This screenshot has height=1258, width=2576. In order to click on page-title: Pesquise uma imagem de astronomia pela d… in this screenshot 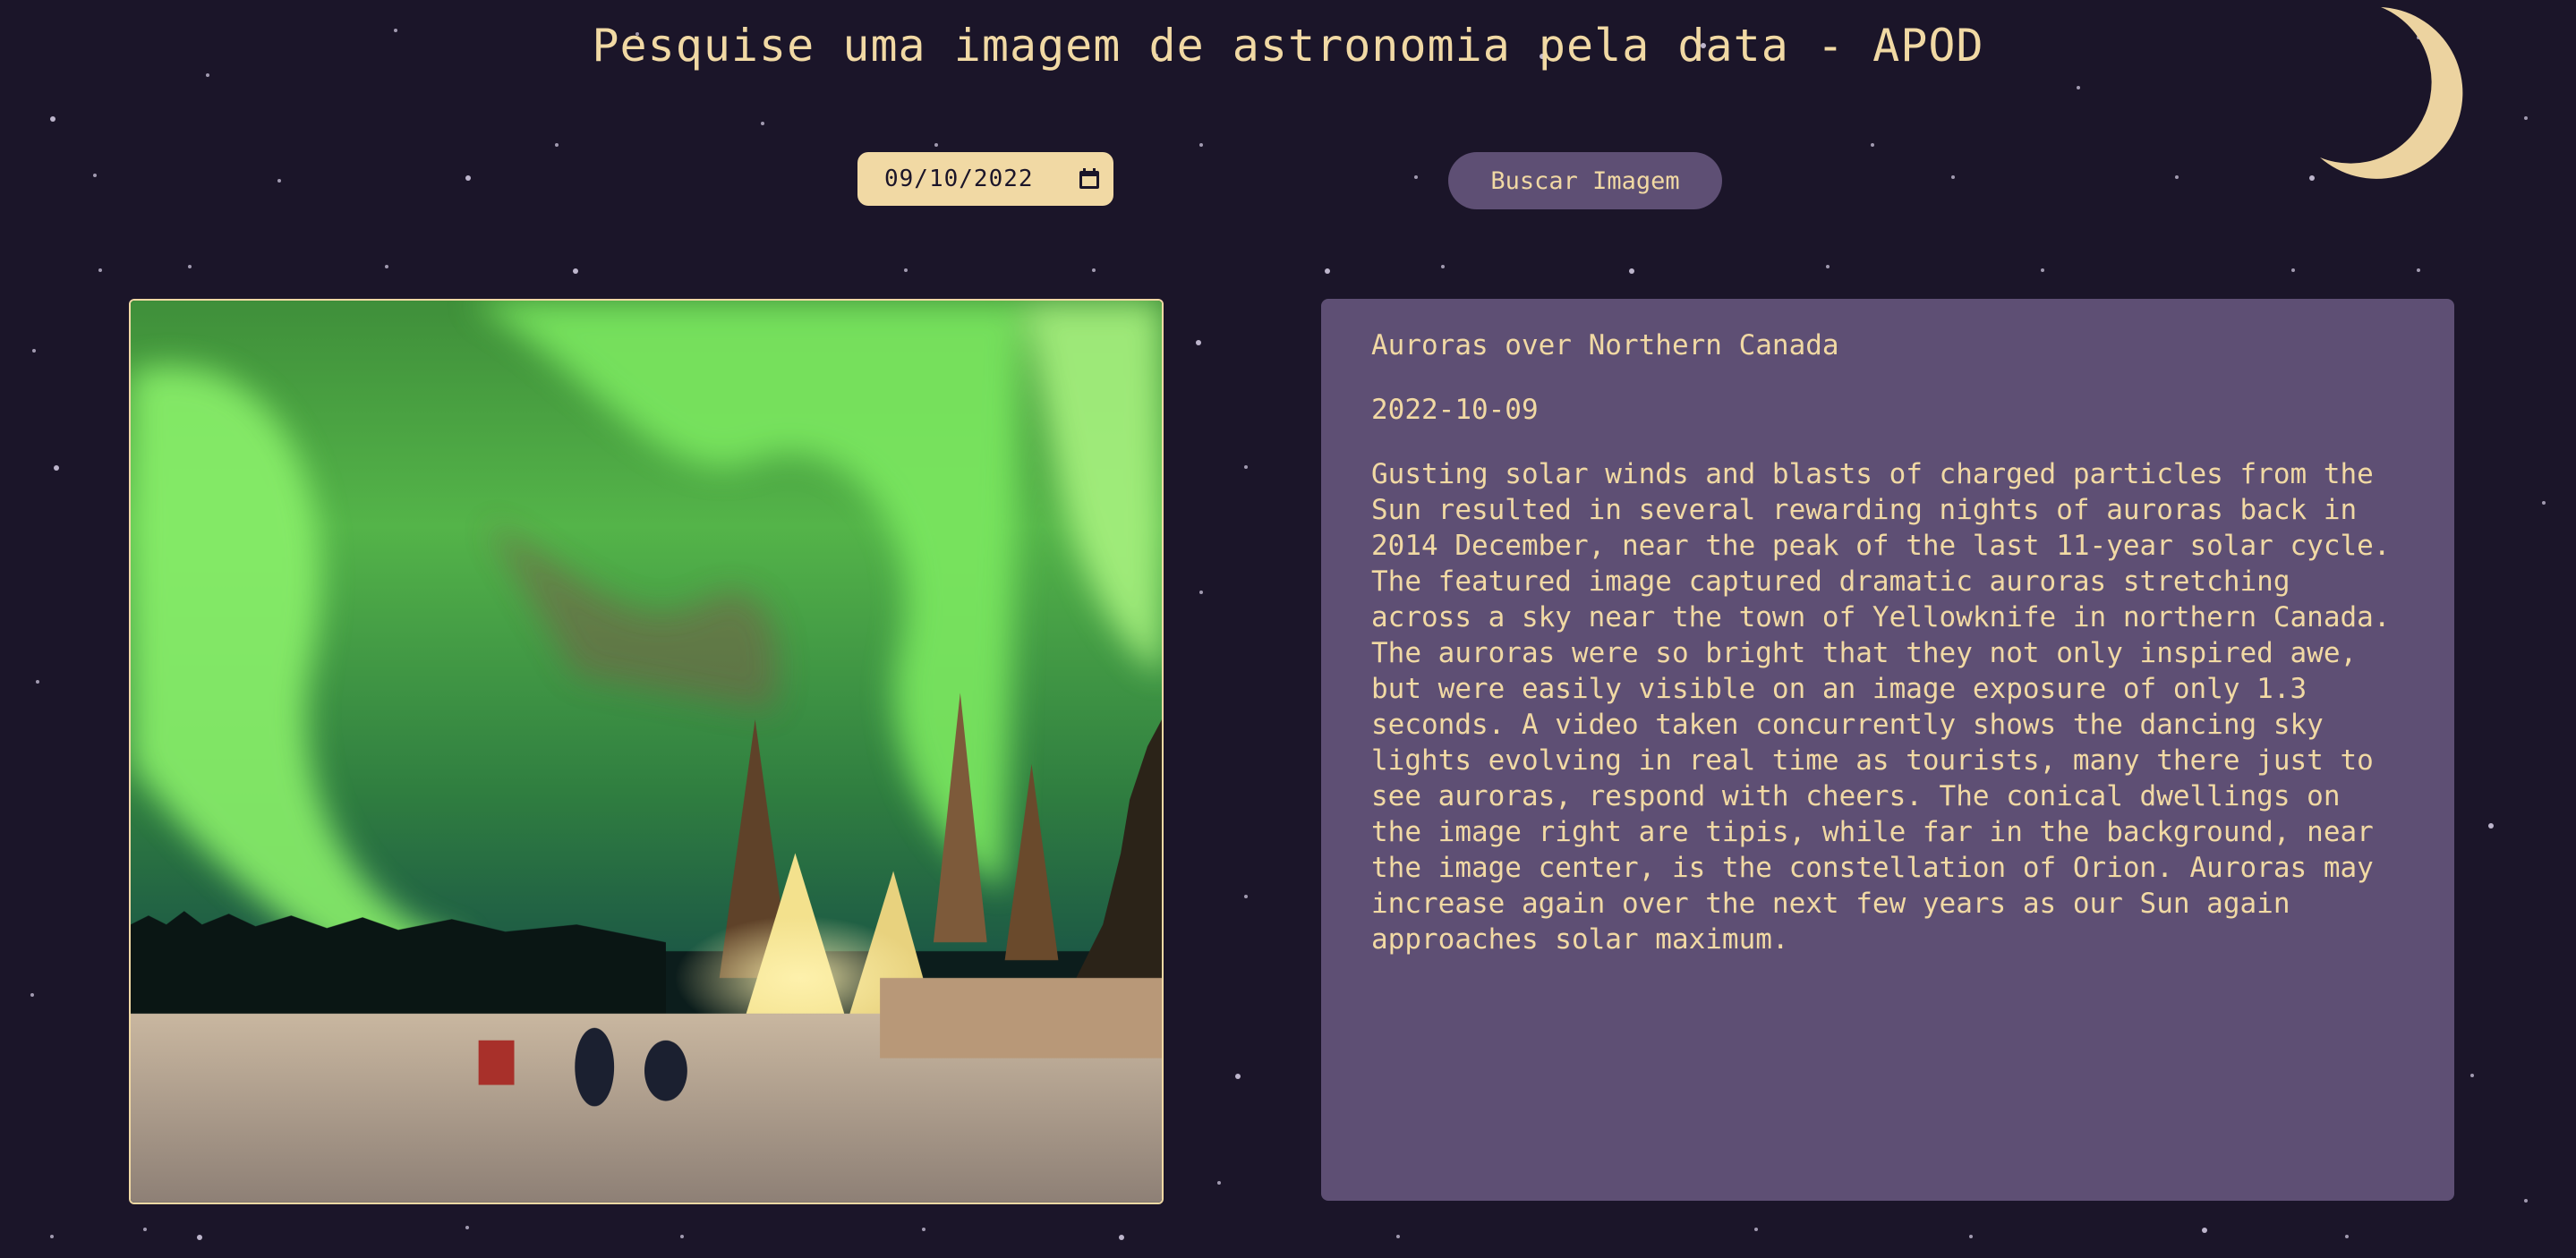, I will do `click(1288, 46)`.